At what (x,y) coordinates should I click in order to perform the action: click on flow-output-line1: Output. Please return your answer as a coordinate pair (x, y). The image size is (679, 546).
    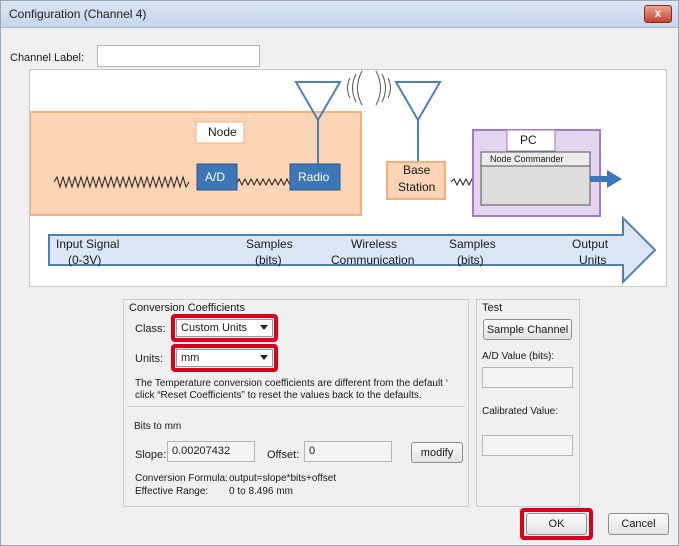
    Looking at the image, I should click on (590, 244).